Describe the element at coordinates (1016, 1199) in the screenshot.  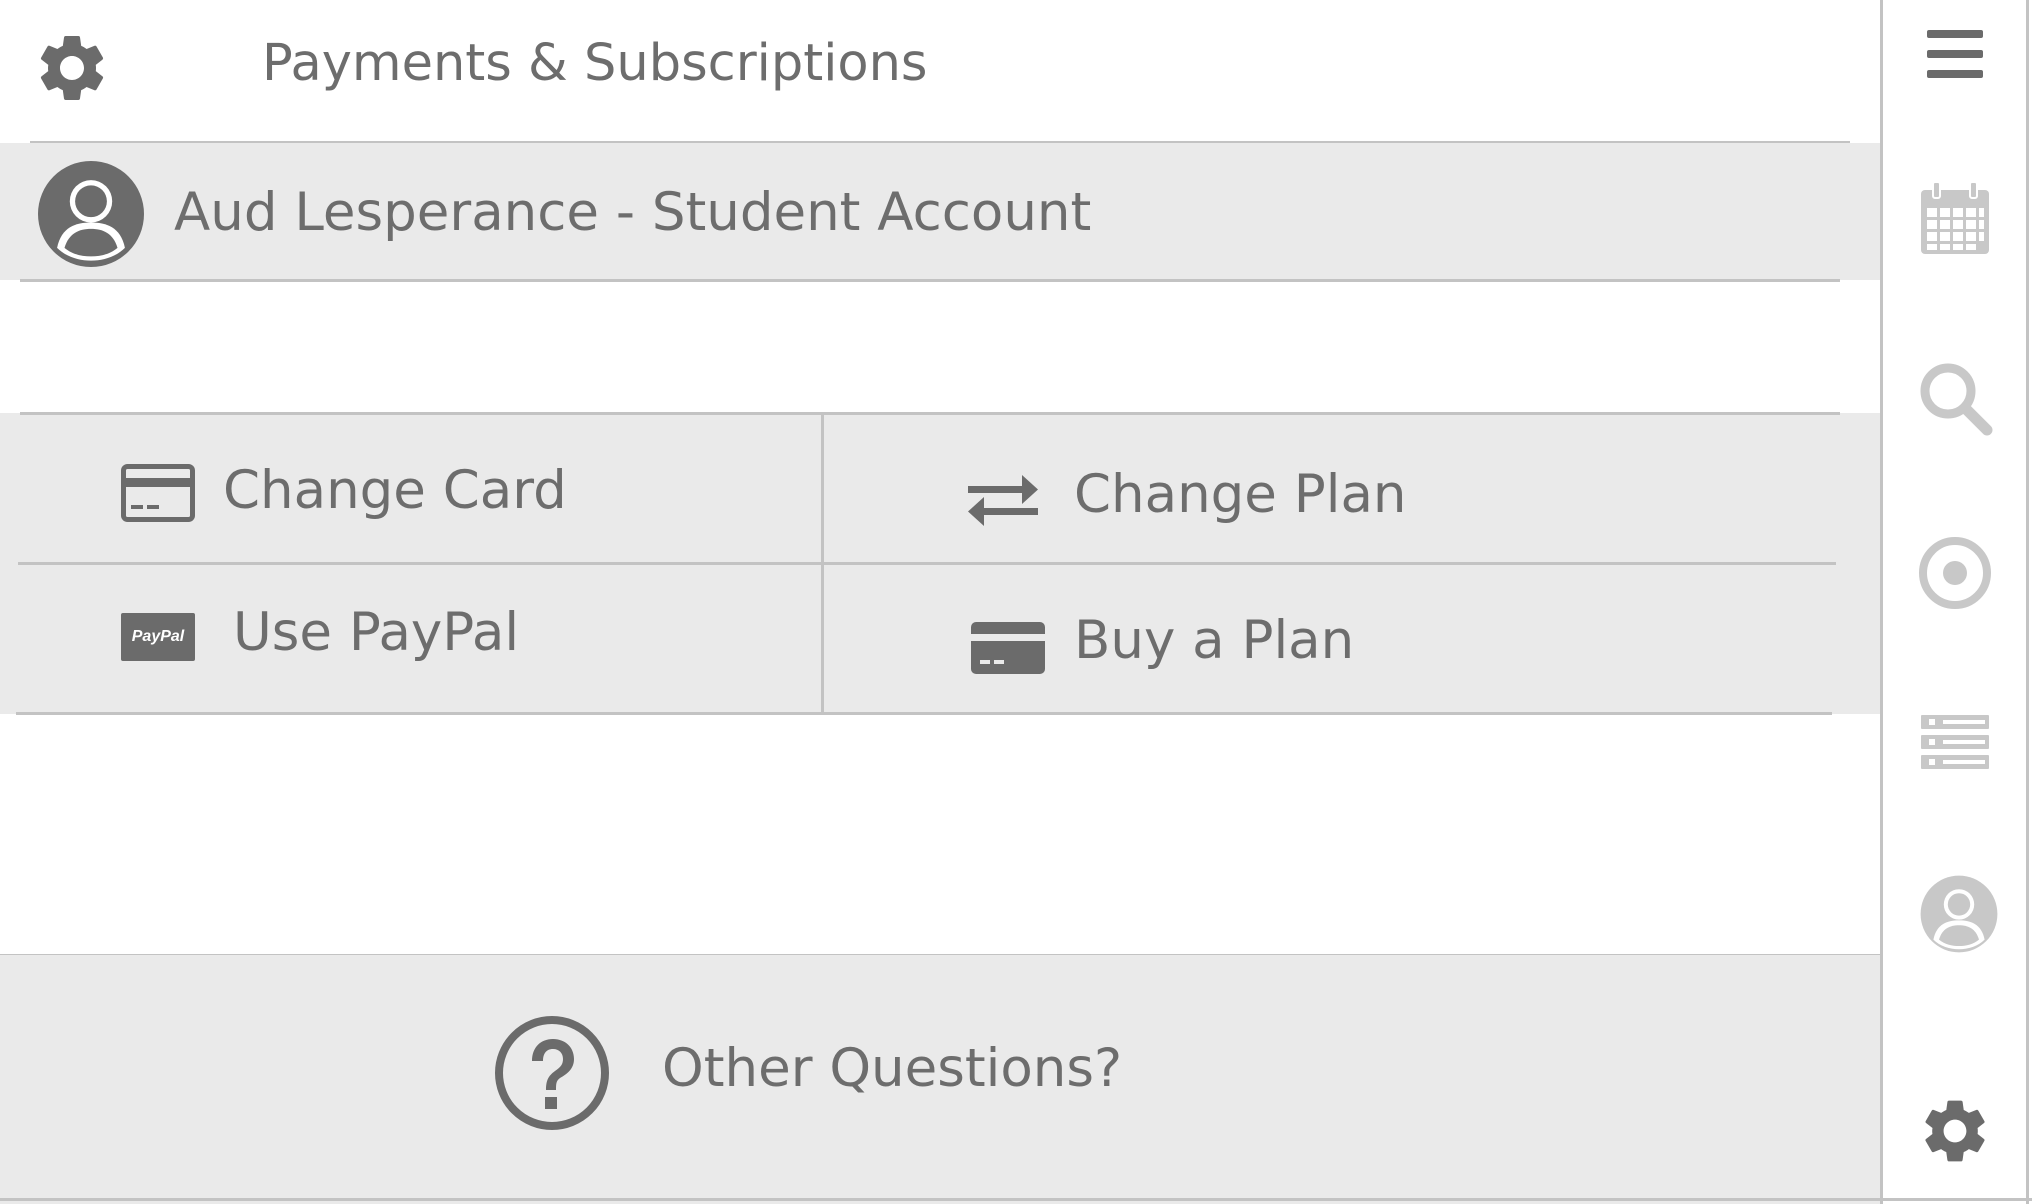
I see `frame-bottom-edge` at that location.